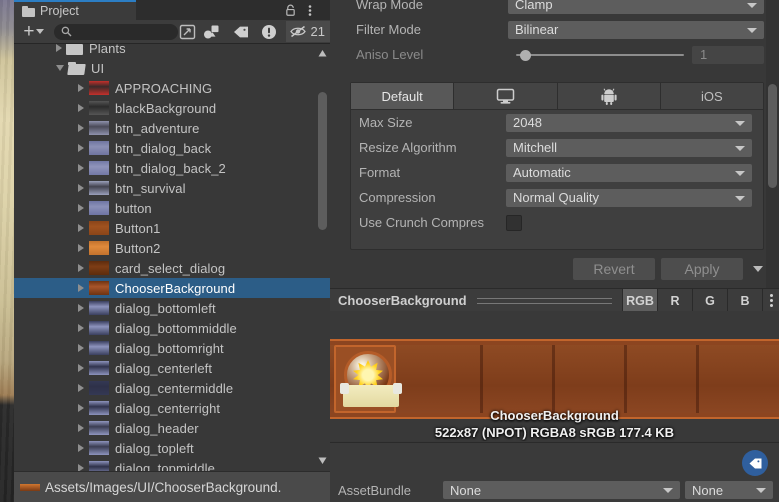 This screenshot has height=502, width=779. What do you see at coordinates (115, 31) in the screenshot?
I see `search-input` at bounding box center [115, 31].